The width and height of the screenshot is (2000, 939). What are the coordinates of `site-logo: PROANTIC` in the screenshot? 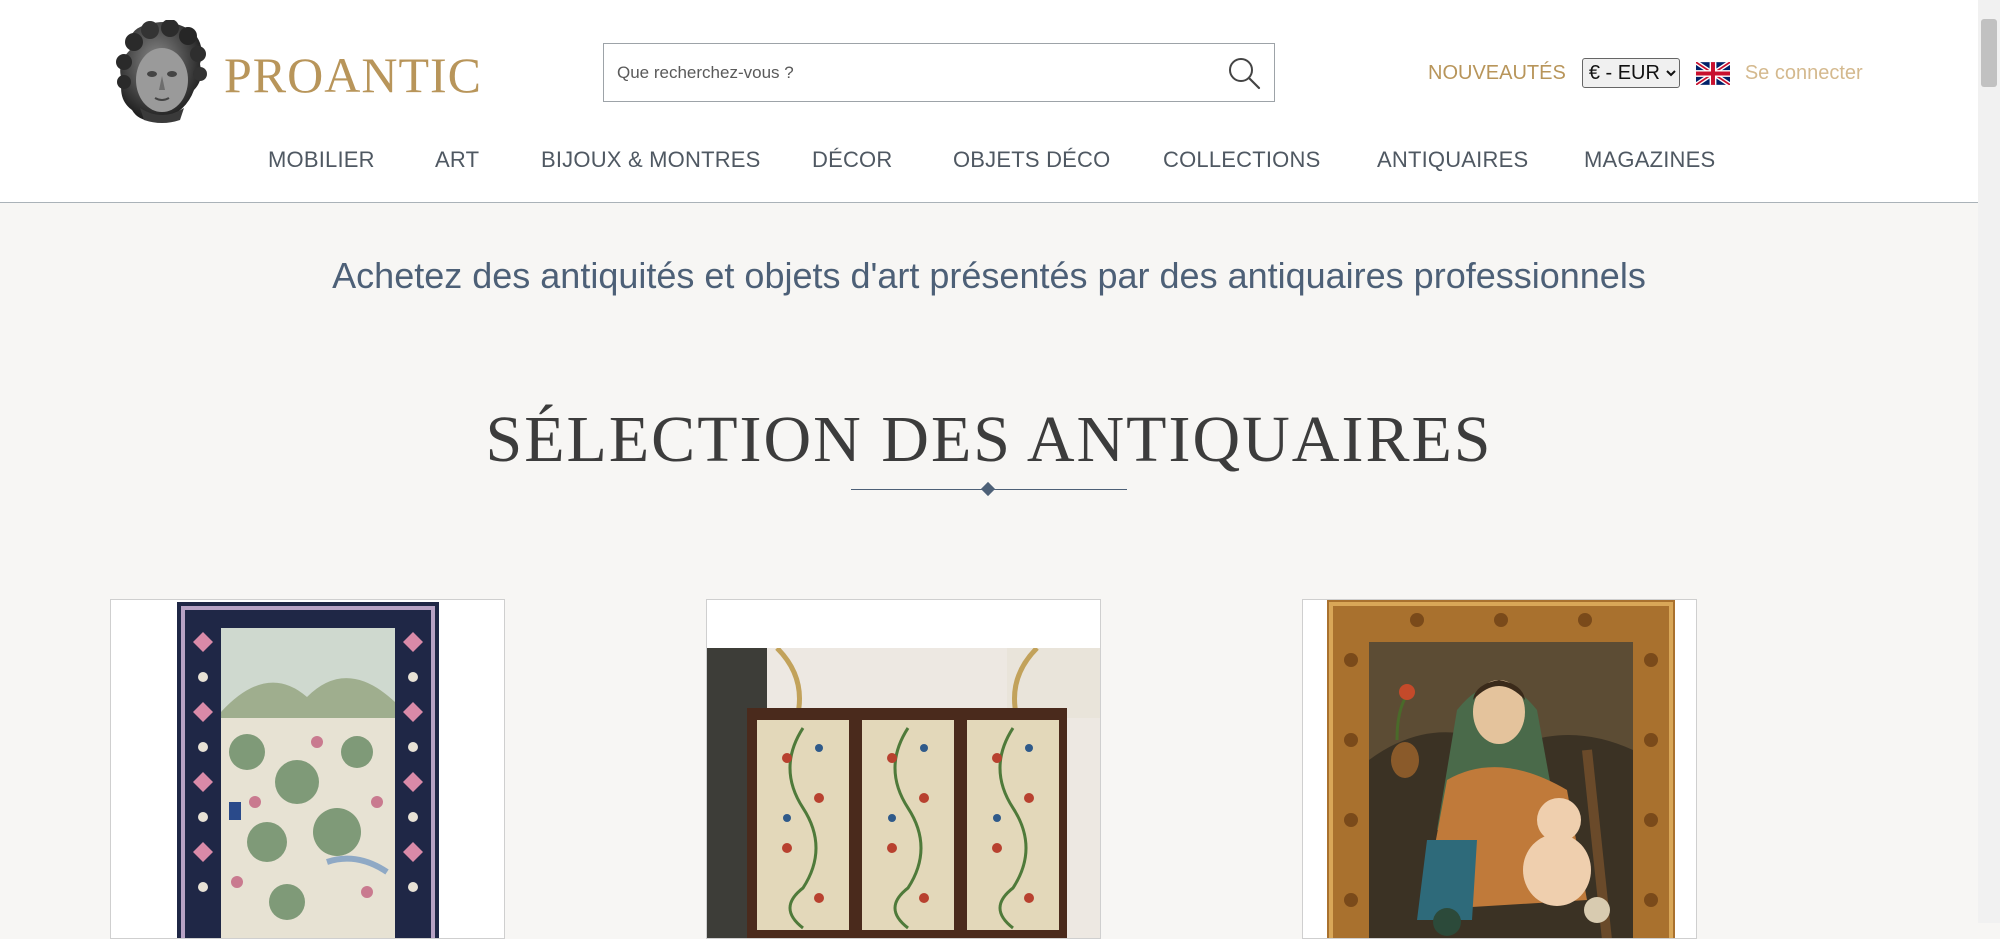 It's located at (295, 73).